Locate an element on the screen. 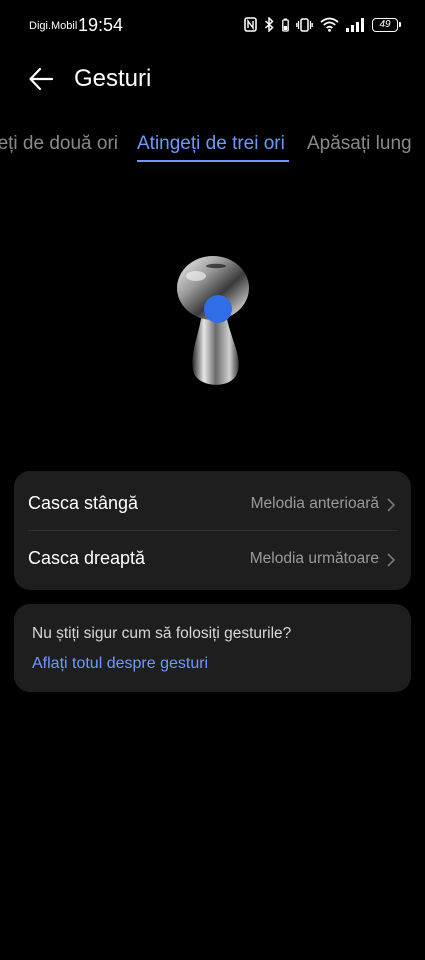 This screenshot has width=425, height=960. nfc-icon is located at coordinates (250, 24).